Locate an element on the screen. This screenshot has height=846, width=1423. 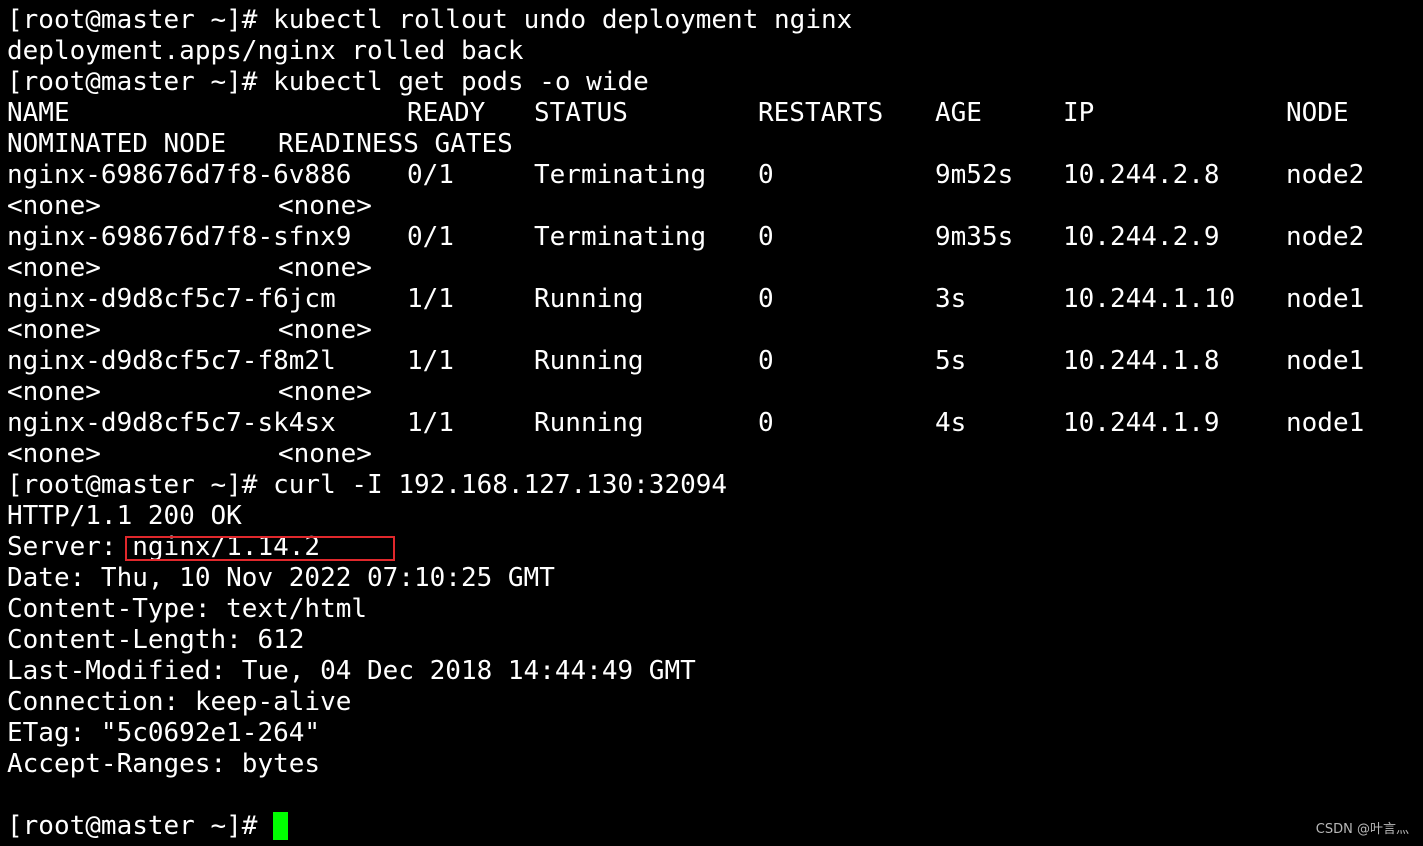
header-status: STATUS is located at coordinates (581, 113).